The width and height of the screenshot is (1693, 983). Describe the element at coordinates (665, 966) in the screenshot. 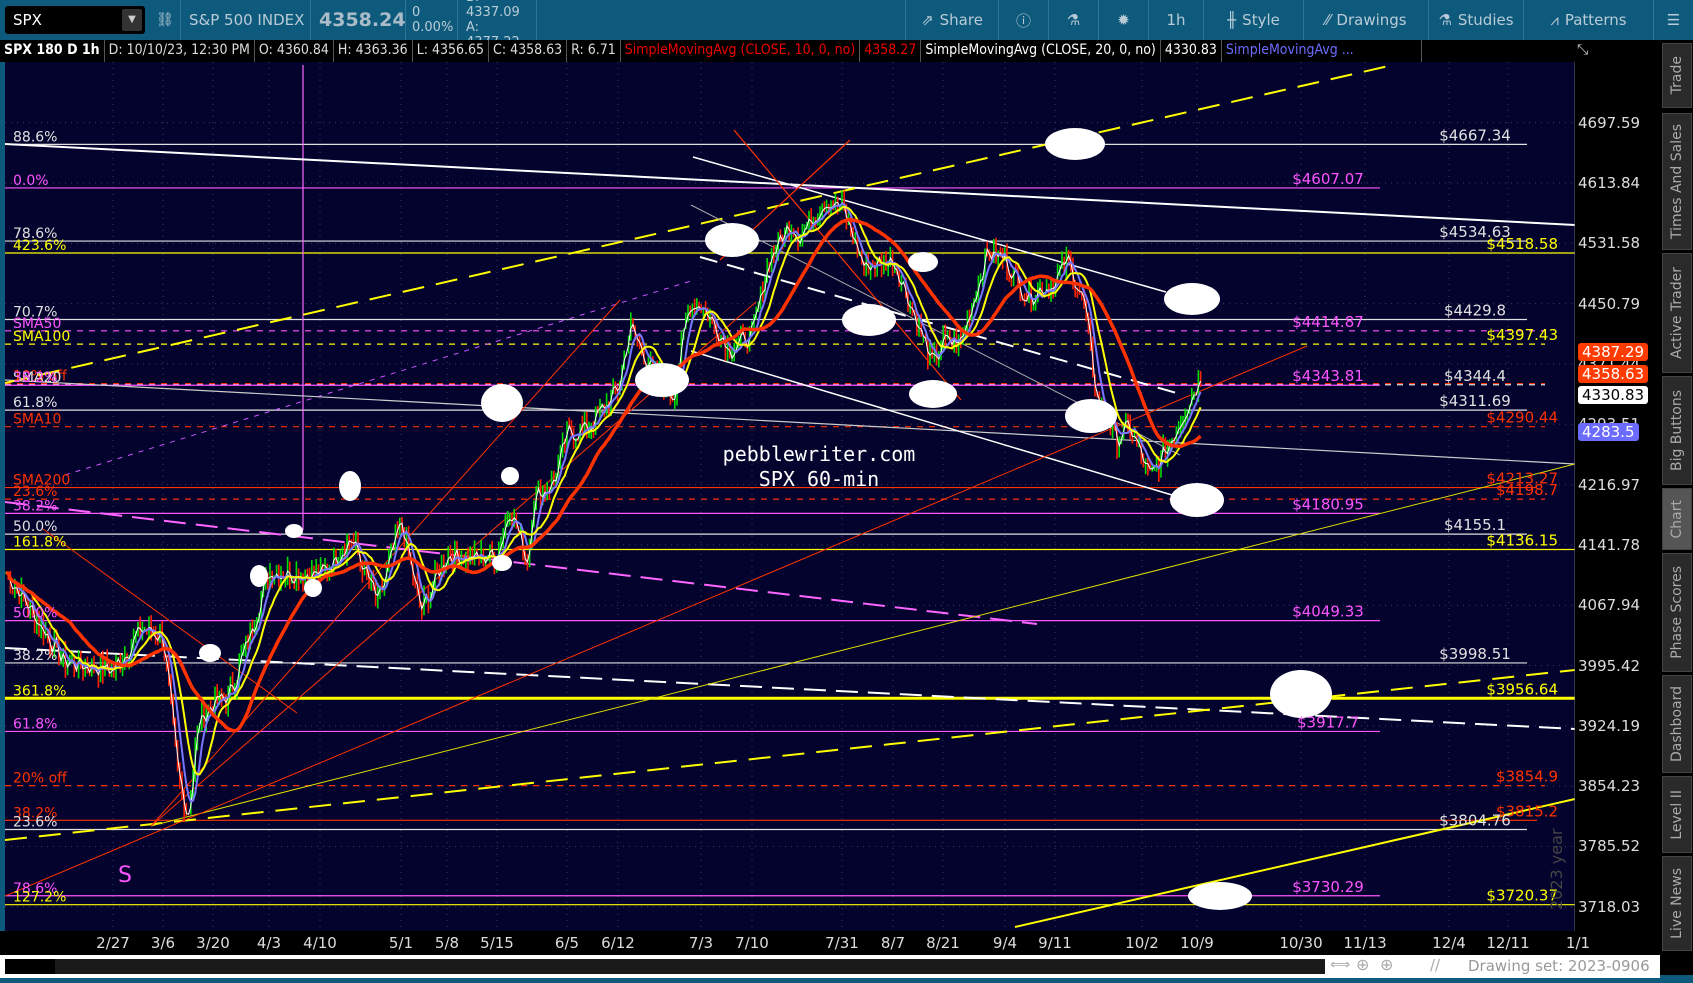

I see `horizontal-scrollbar` at that location.